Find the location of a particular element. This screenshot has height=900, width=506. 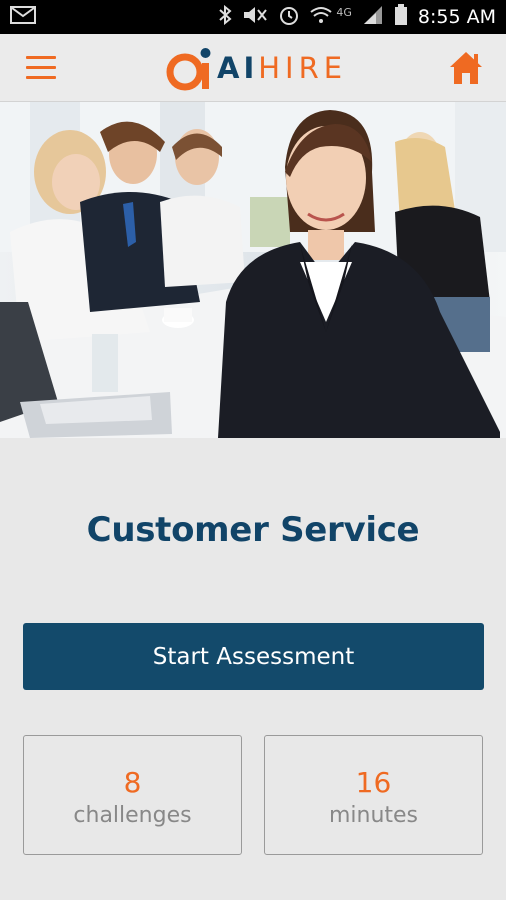

bluetooth-icon is located at coordinates (225, 17).